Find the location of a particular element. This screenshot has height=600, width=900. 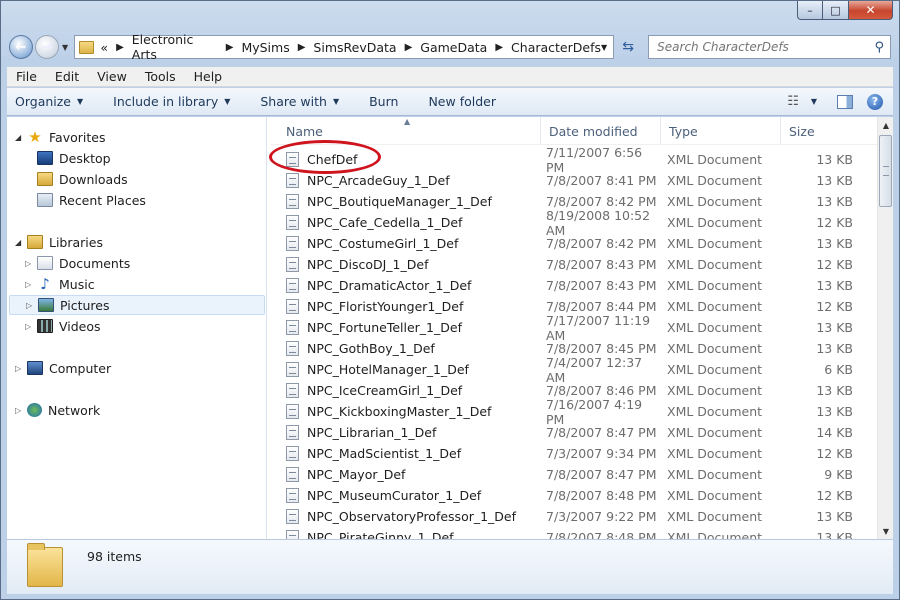

nav-libraries: ◢ Libraries is located at coordinates (59, 242).